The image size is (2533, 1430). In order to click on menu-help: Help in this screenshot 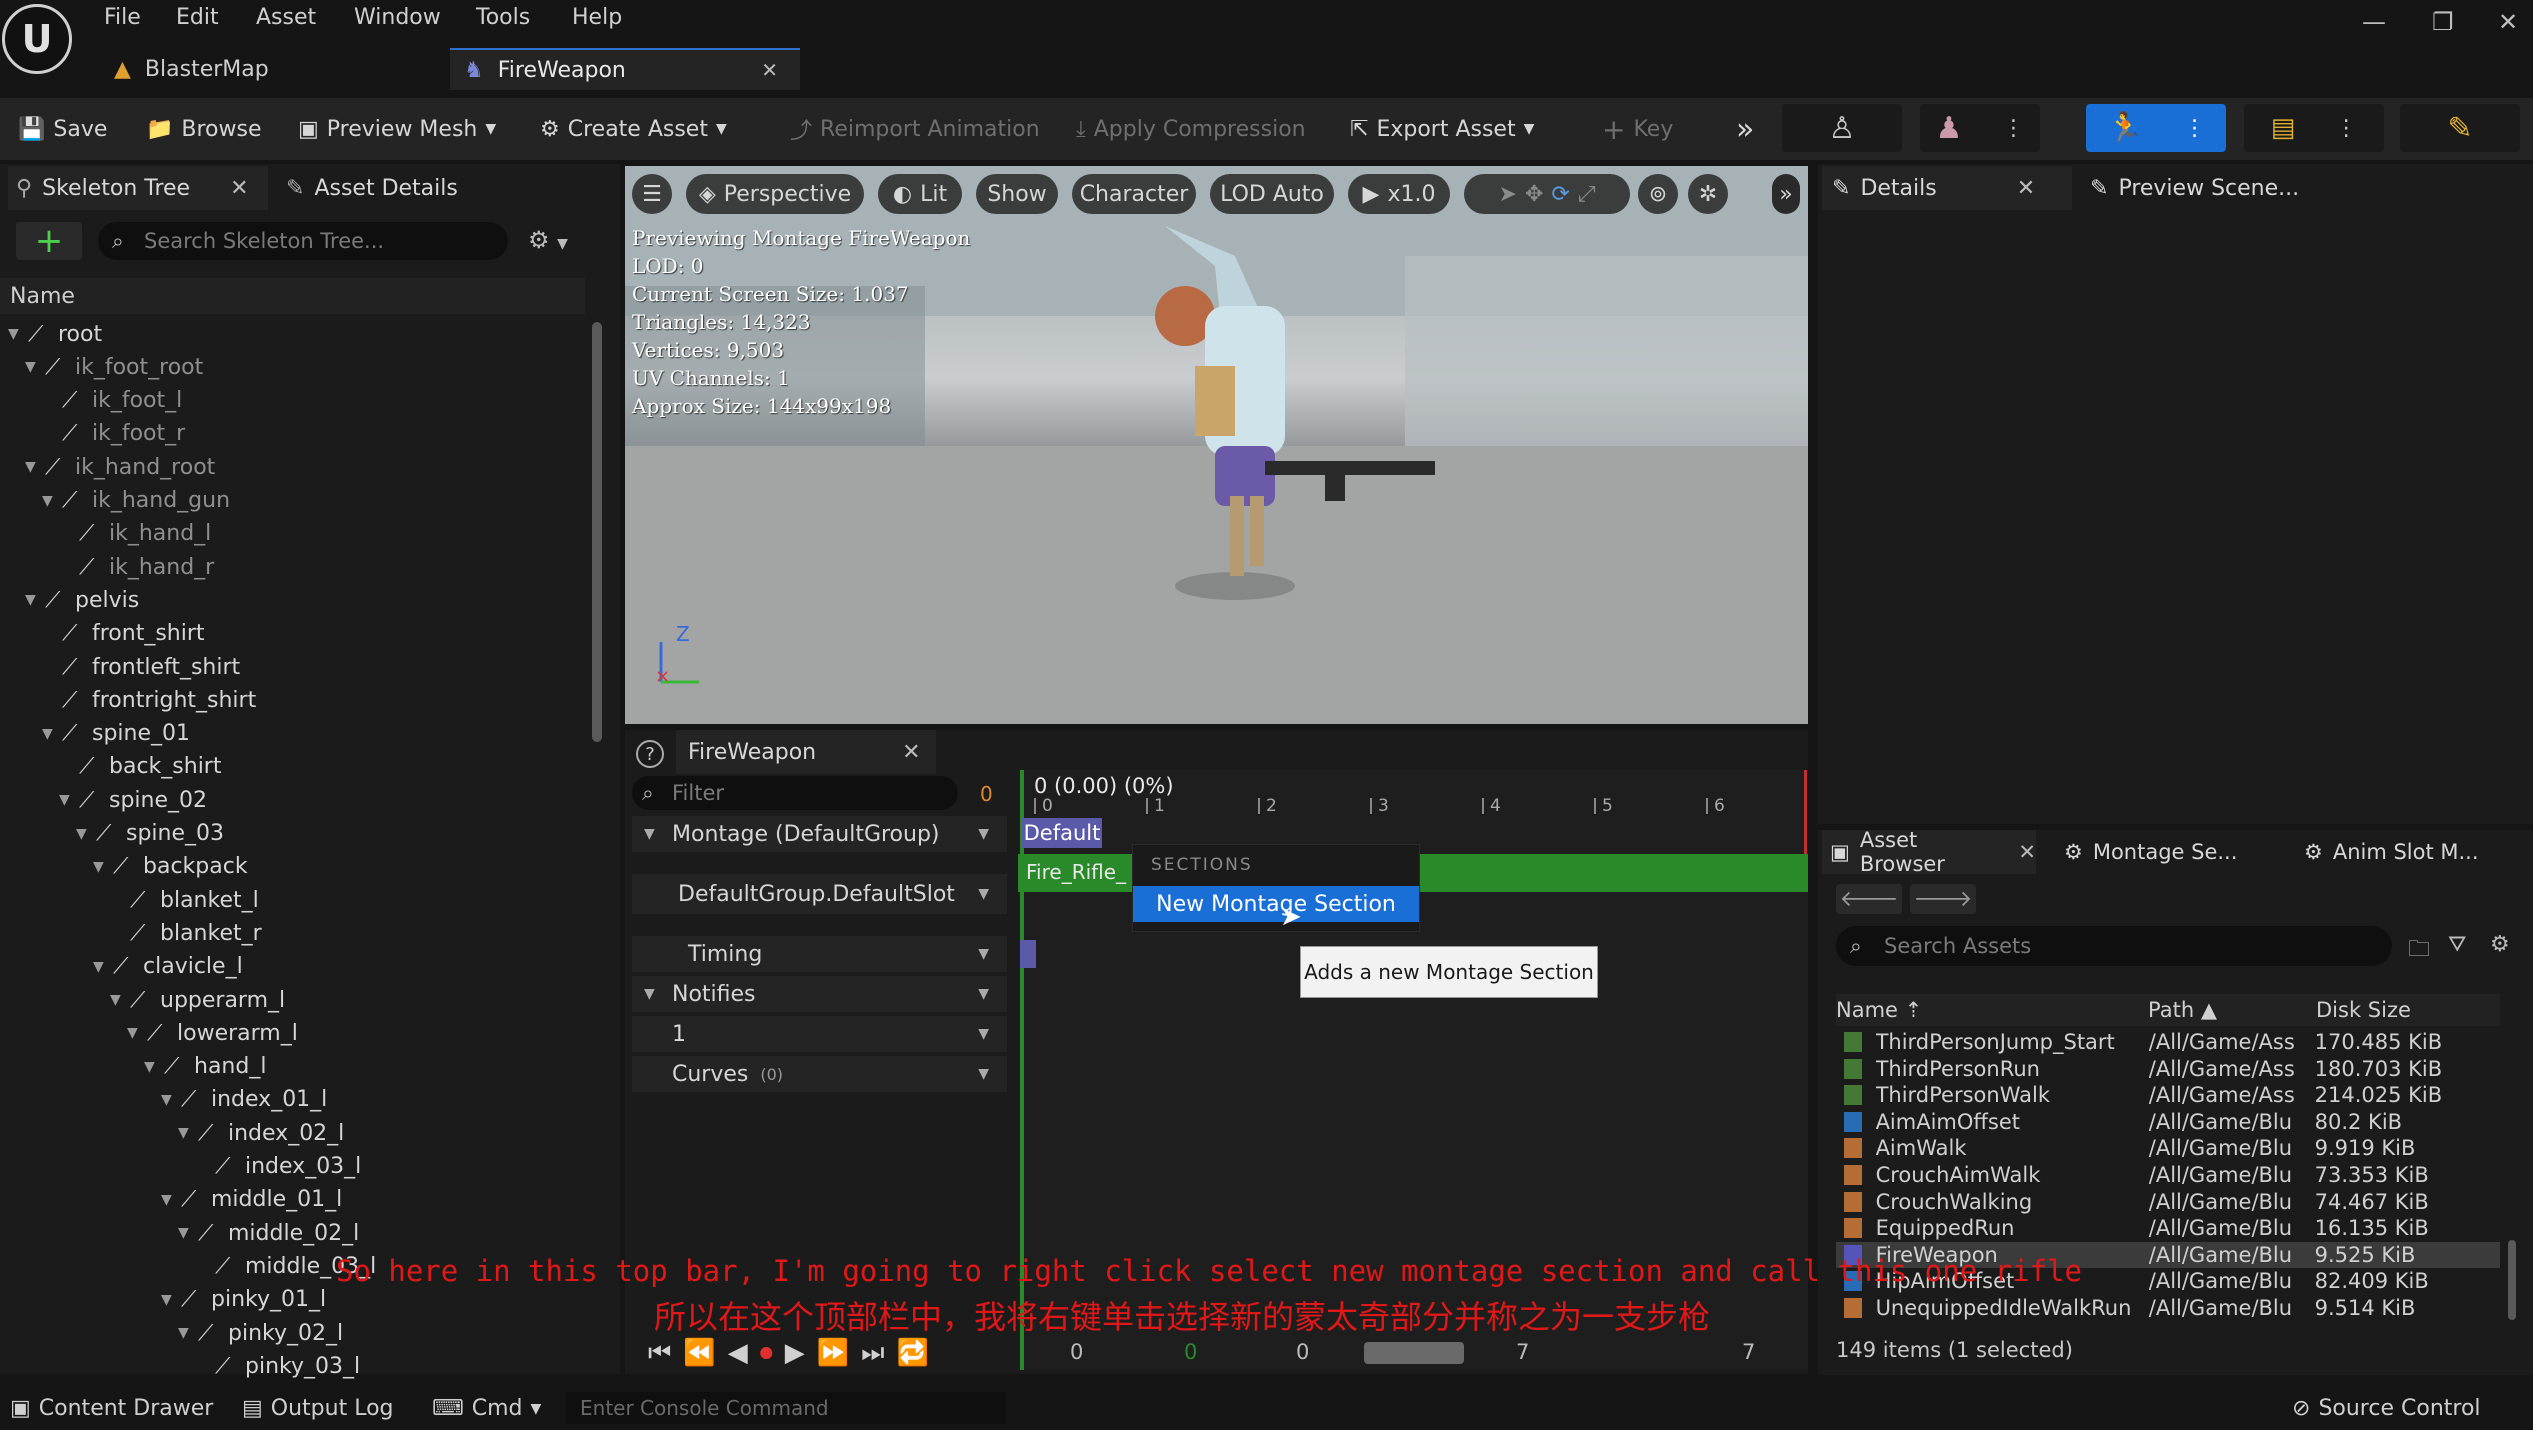, I will do `click(597, 17)`.